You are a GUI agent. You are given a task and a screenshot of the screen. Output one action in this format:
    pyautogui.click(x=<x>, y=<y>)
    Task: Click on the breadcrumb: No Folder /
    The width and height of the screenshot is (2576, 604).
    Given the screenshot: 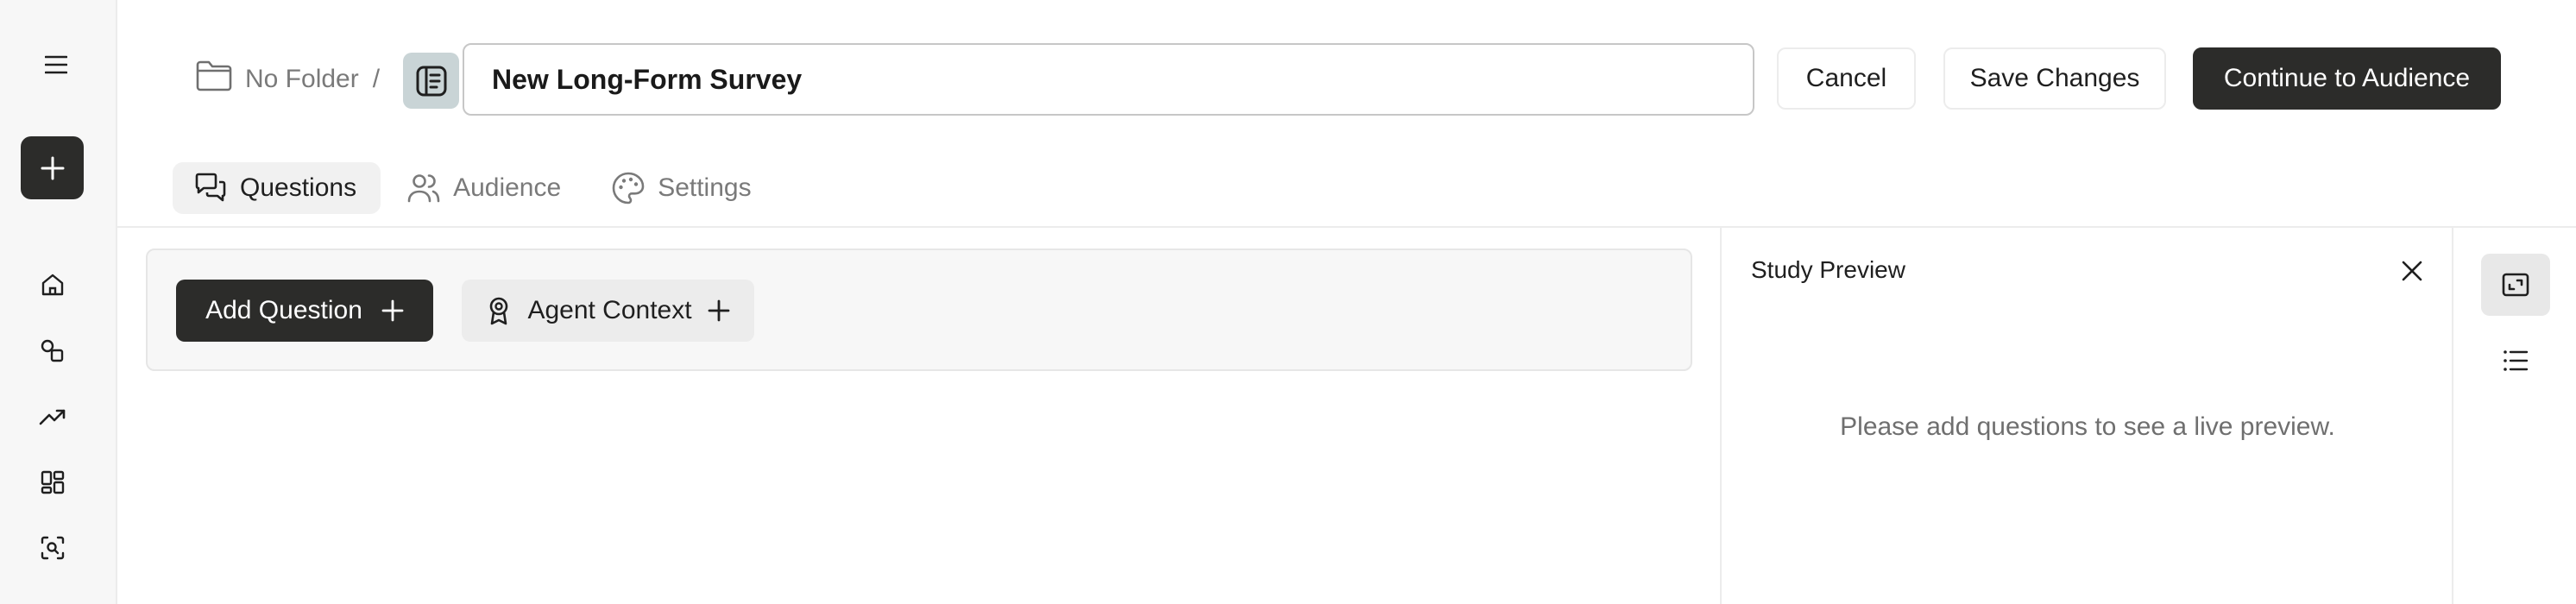 What is the action you would take?
    pyautogui.click(x=288, y=79)
    